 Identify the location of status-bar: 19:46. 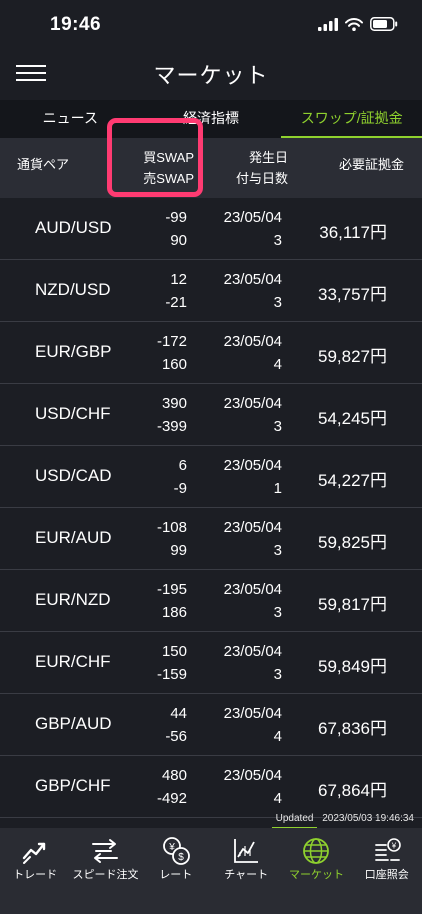
(211, 24).